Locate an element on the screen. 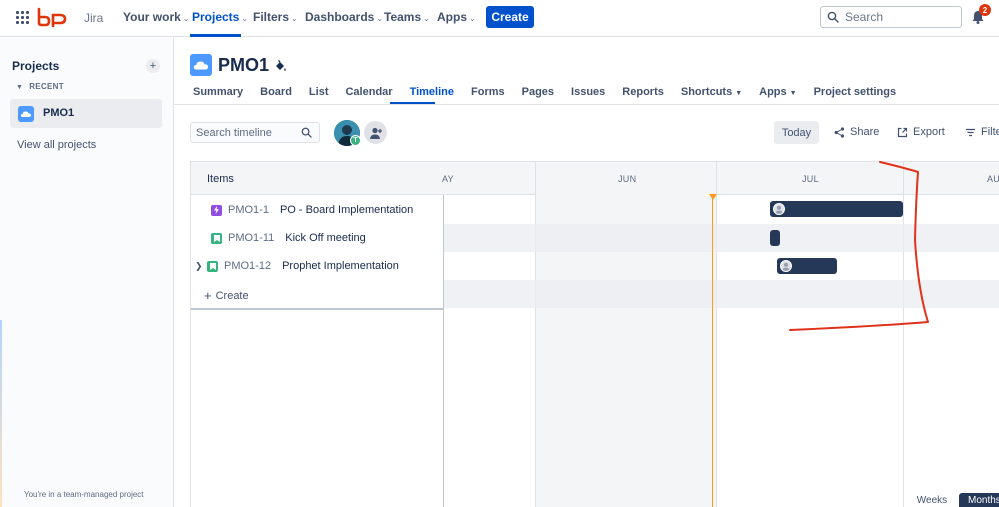 The image size is (999, 507). issue-key: PMO1-11 is located at coordinates (251, 238).